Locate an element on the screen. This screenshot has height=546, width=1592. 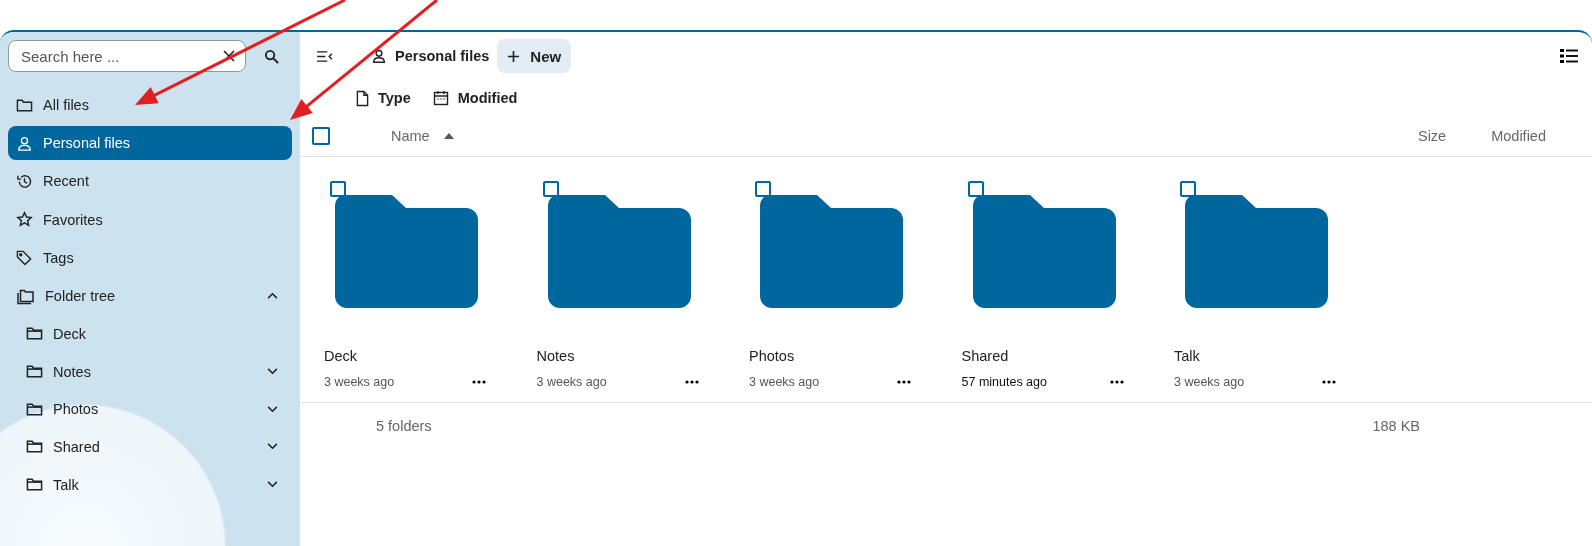
folder-name: Talk is located at coordinates (1280, 356).